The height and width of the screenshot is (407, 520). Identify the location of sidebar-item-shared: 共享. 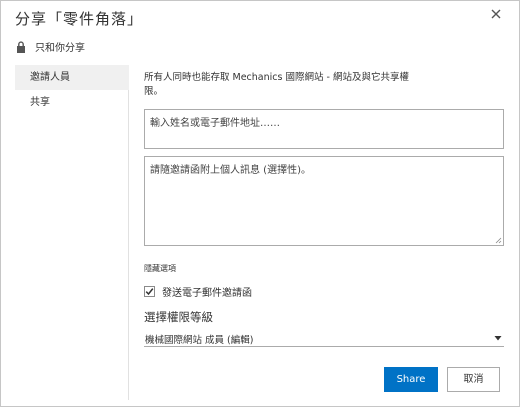
(72, 102).